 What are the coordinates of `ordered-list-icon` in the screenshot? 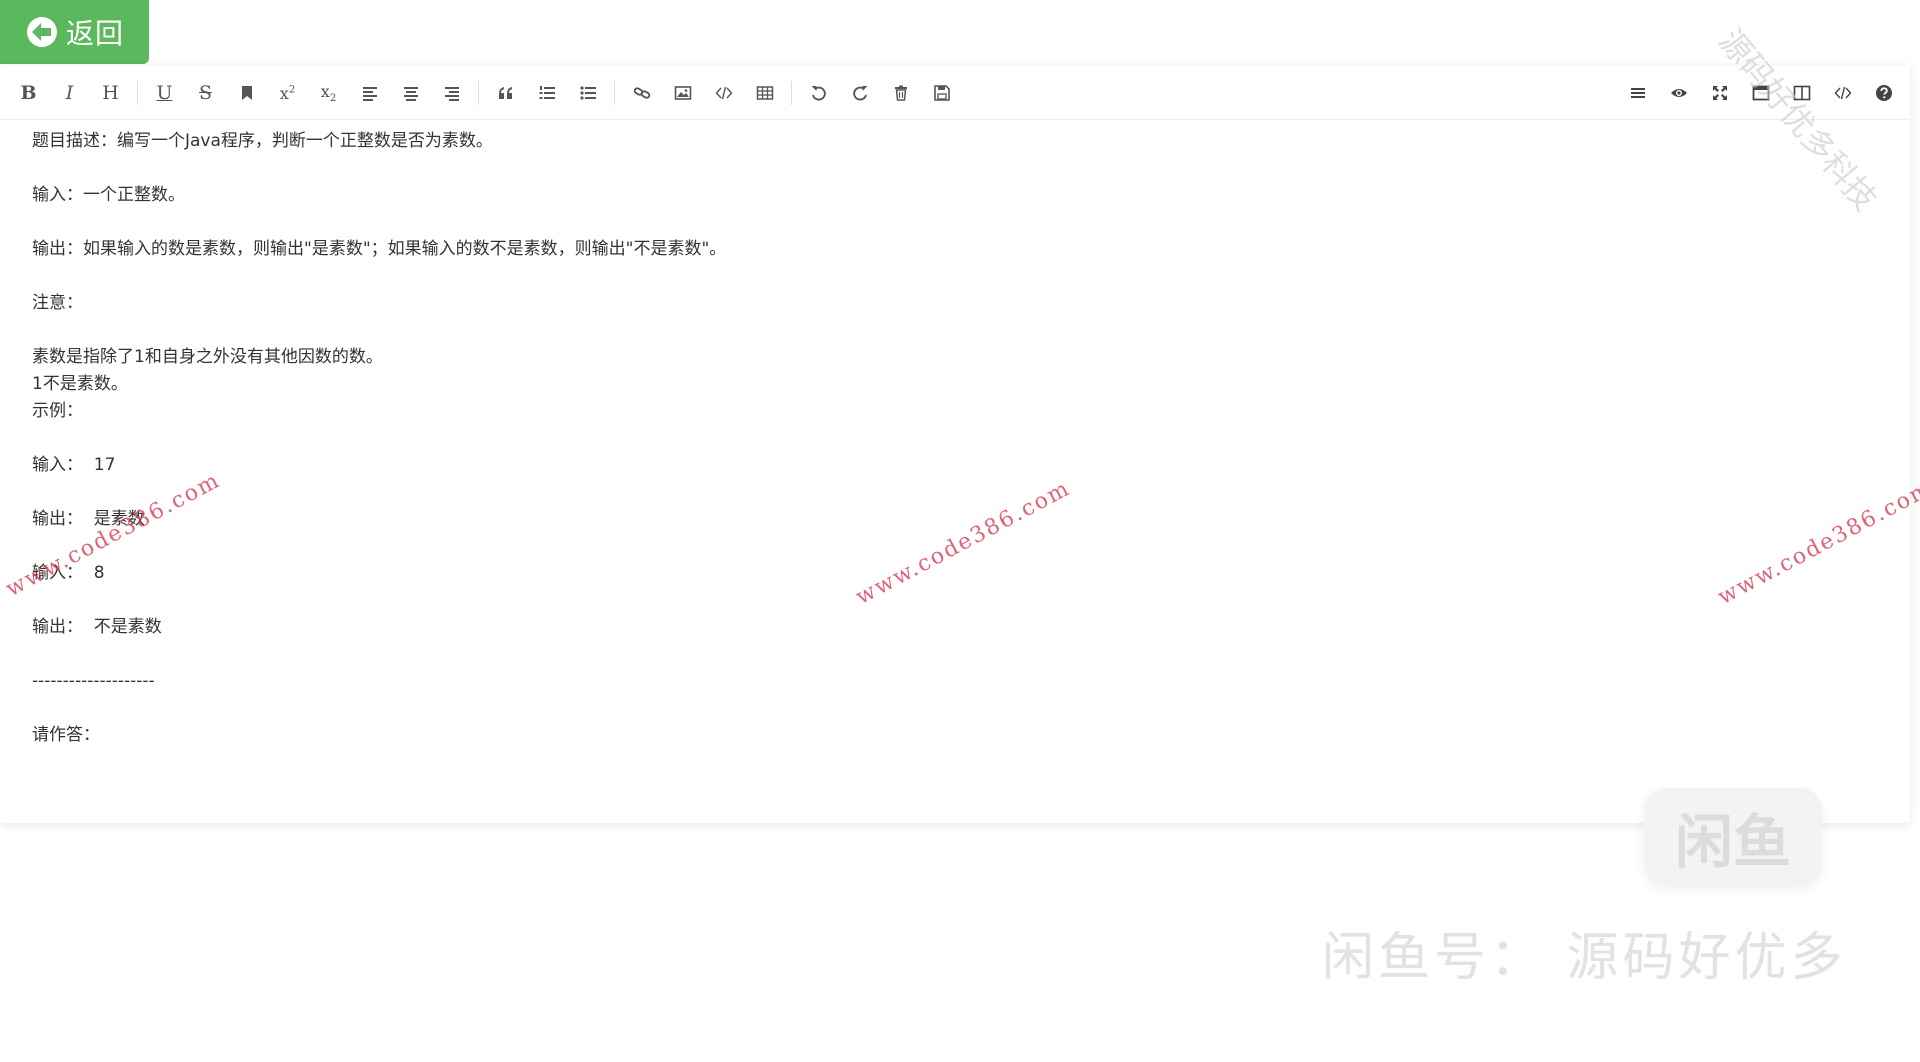 It's located at (547, 92).